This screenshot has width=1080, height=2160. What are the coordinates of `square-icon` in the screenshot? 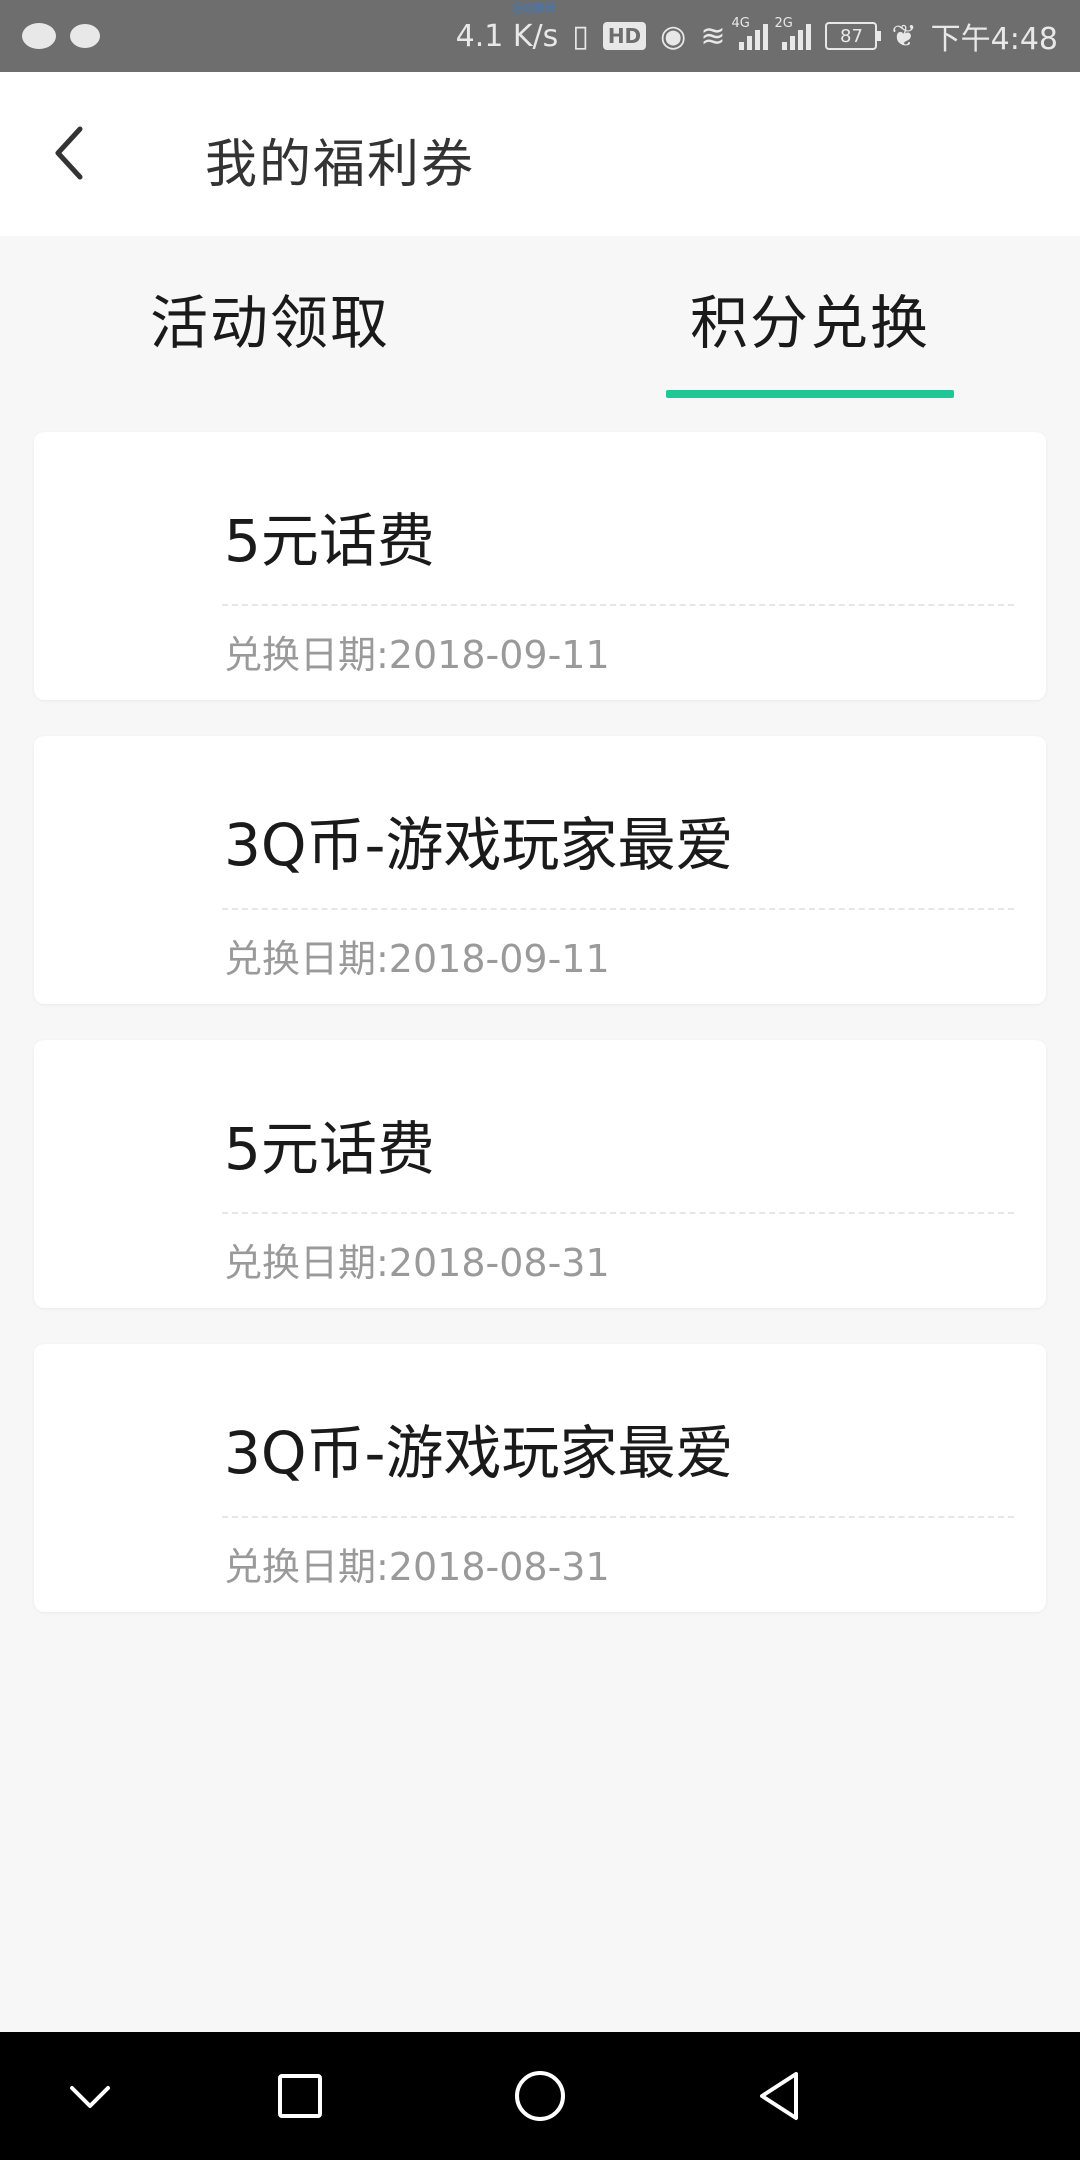 It's located at (300, 2096).